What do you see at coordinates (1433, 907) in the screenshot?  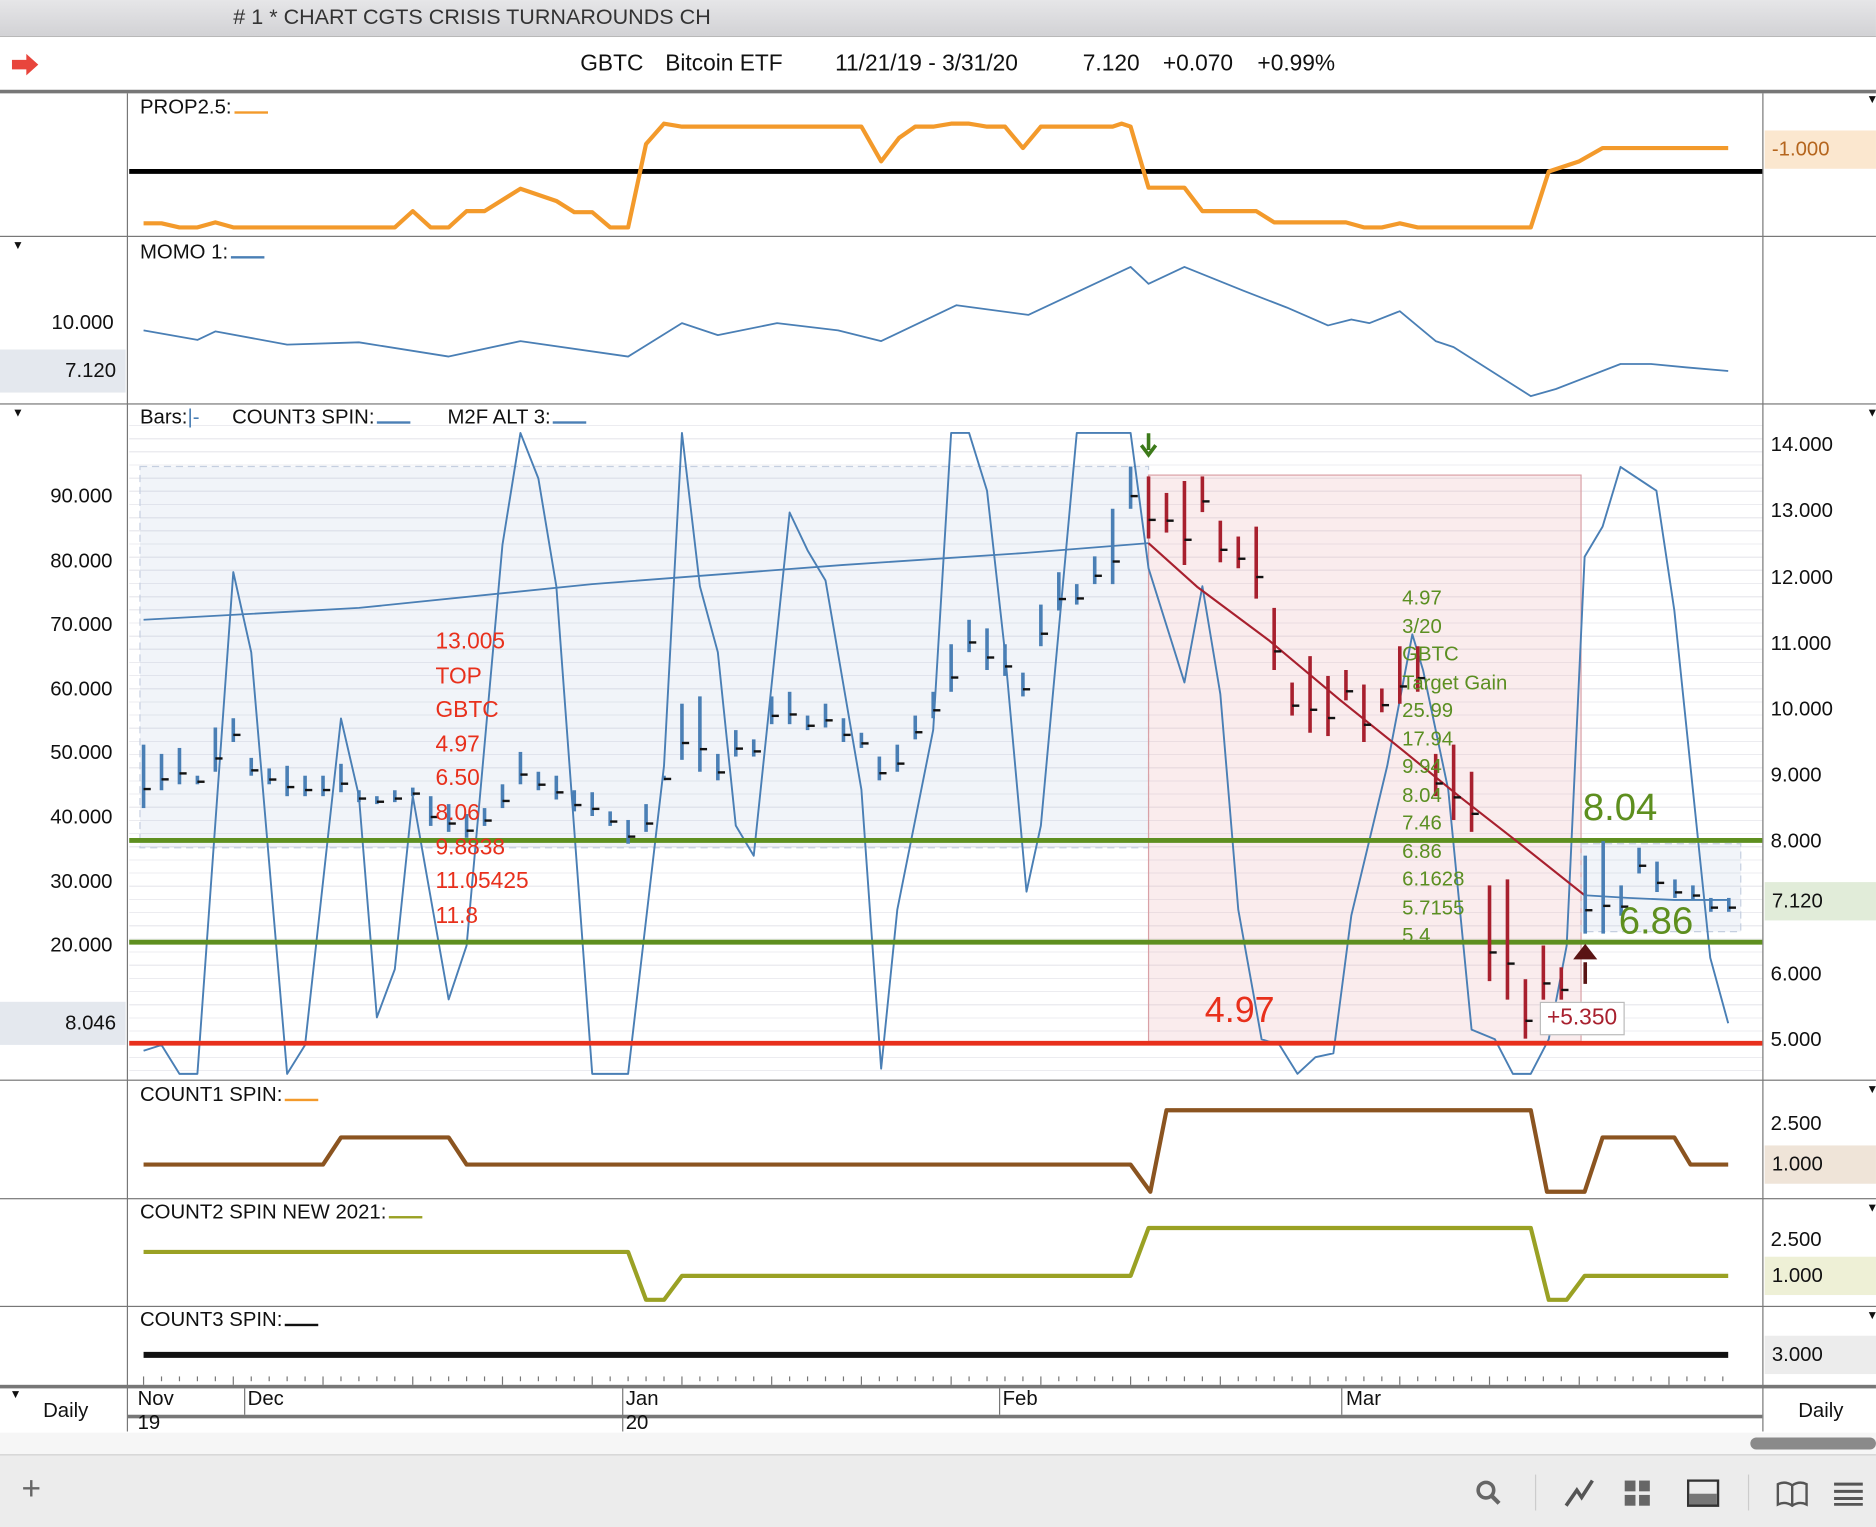 I see `green-note-line: 5.7155` at bounding box center [1433, 907].